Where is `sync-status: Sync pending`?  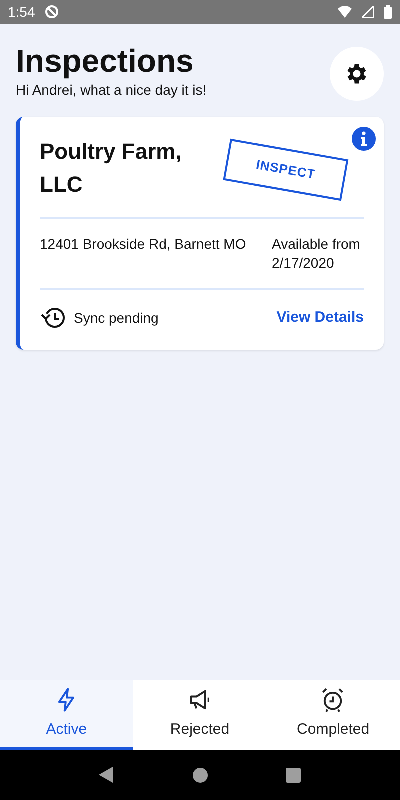 sync-status: Sync pending is located at coordinates (116, 317).